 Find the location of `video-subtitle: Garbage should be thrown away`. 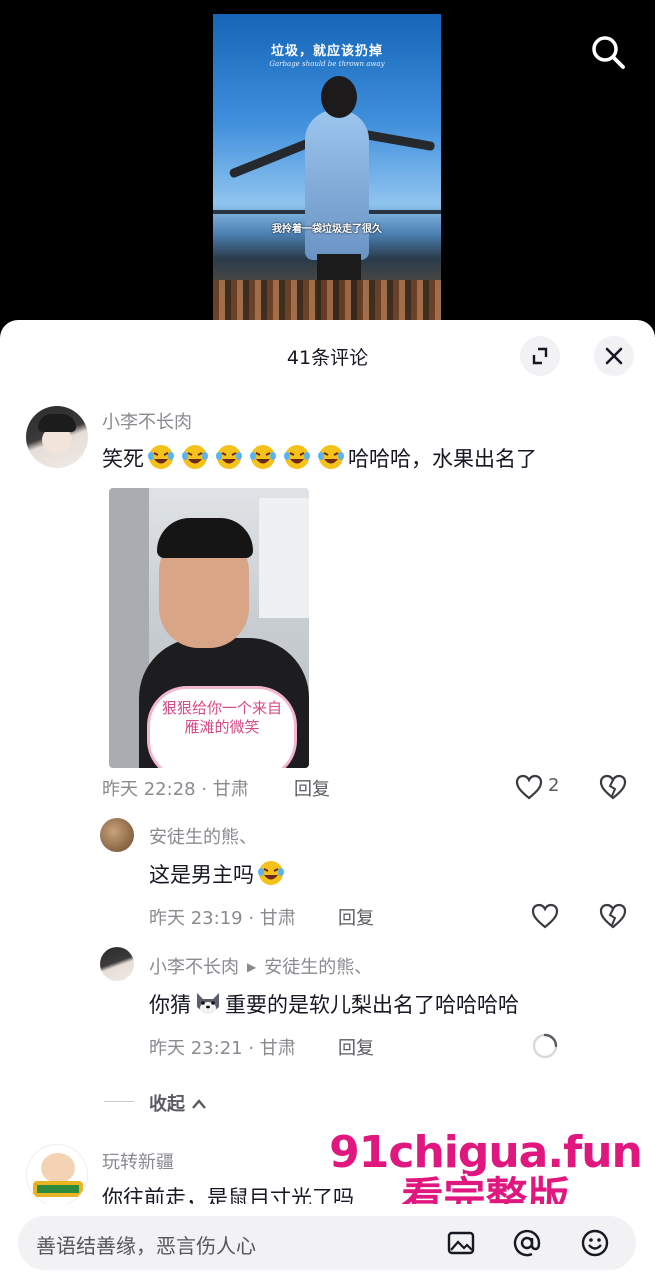

video-subtitle: Garbage should be thrown away is located at coordinates (327, 64).